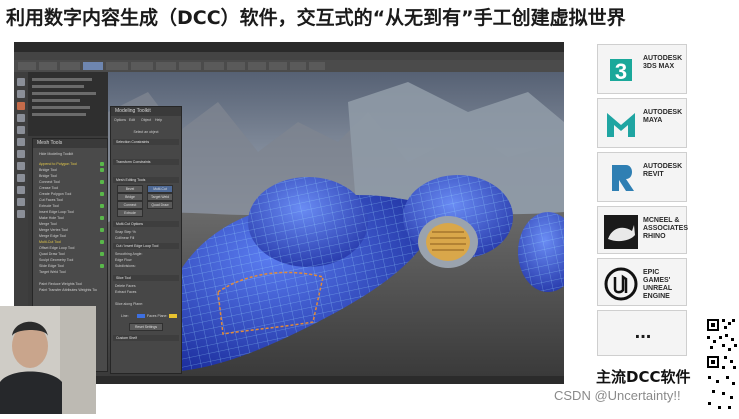 The image size is (739, 419). What do you see at coordinates (70, 143) in the screenshot?
I see `mesh-tools-title: Mesh Tools` at bounding box center [70, 143].